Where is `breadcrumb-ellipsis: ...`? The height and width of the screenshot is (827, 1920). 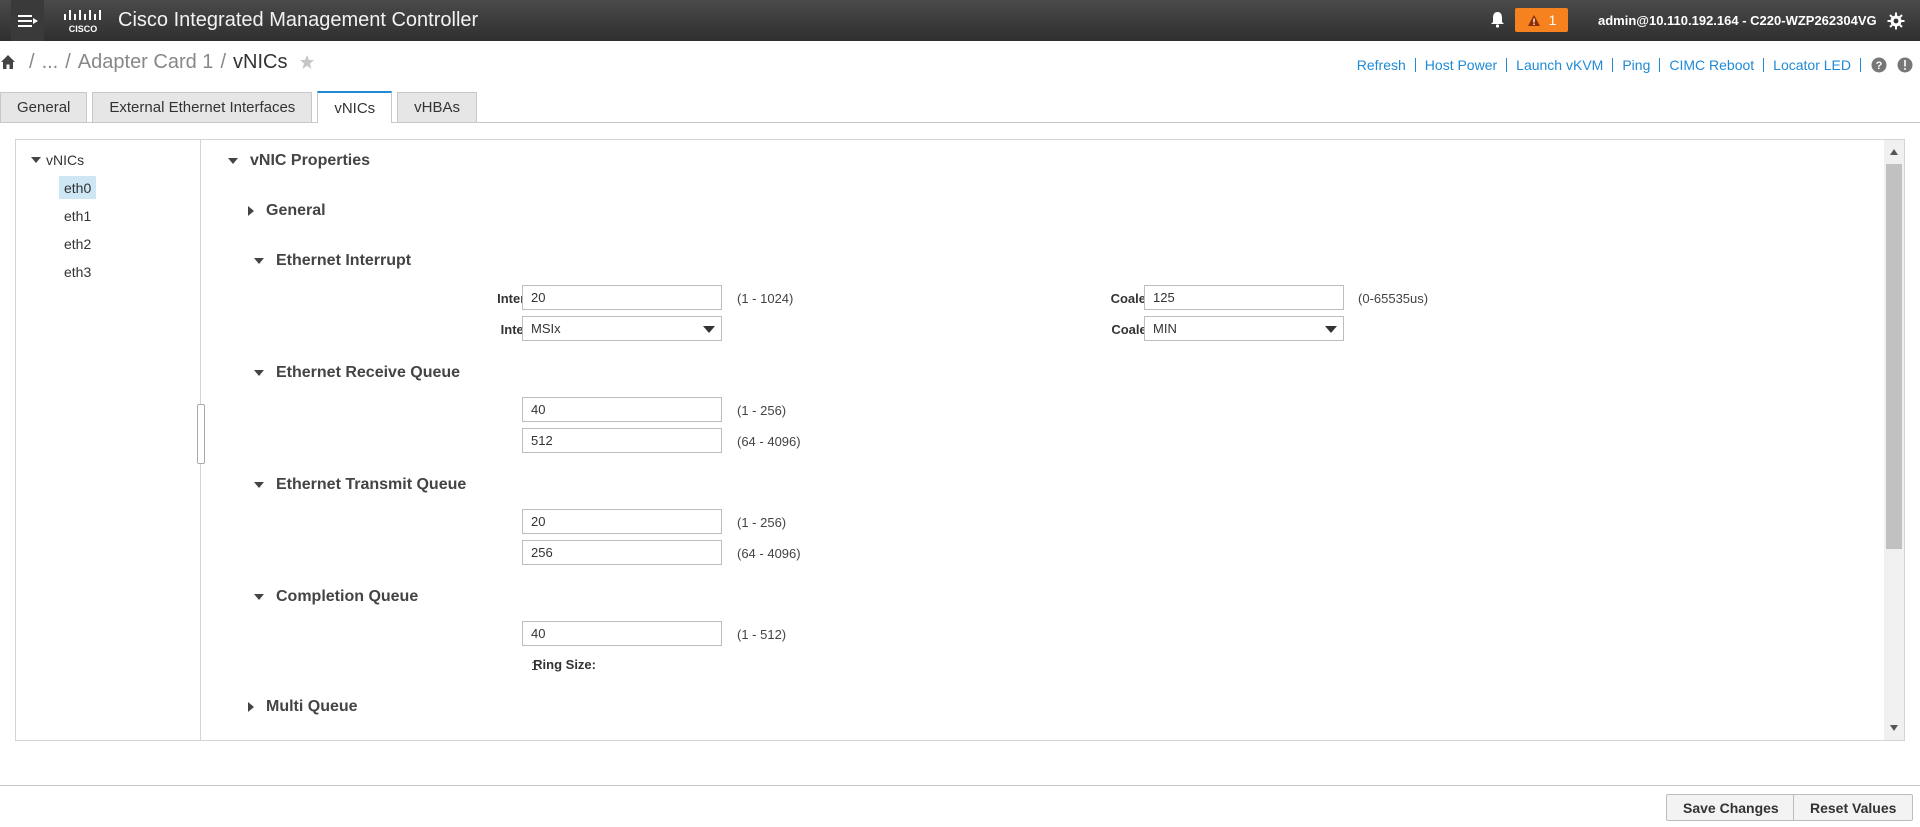
breadcrumb-ellipsis: ... is located at coordinates (50, 62).